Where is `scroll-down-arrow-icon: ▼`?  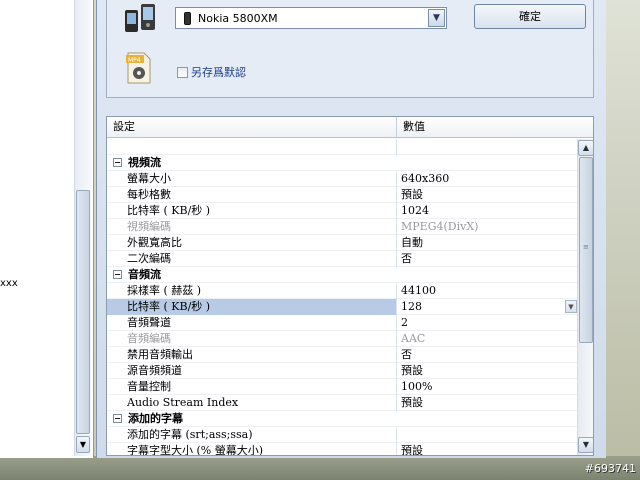
scroll-down-arrow-icon: ▼ is located at coordinates (585, 445).